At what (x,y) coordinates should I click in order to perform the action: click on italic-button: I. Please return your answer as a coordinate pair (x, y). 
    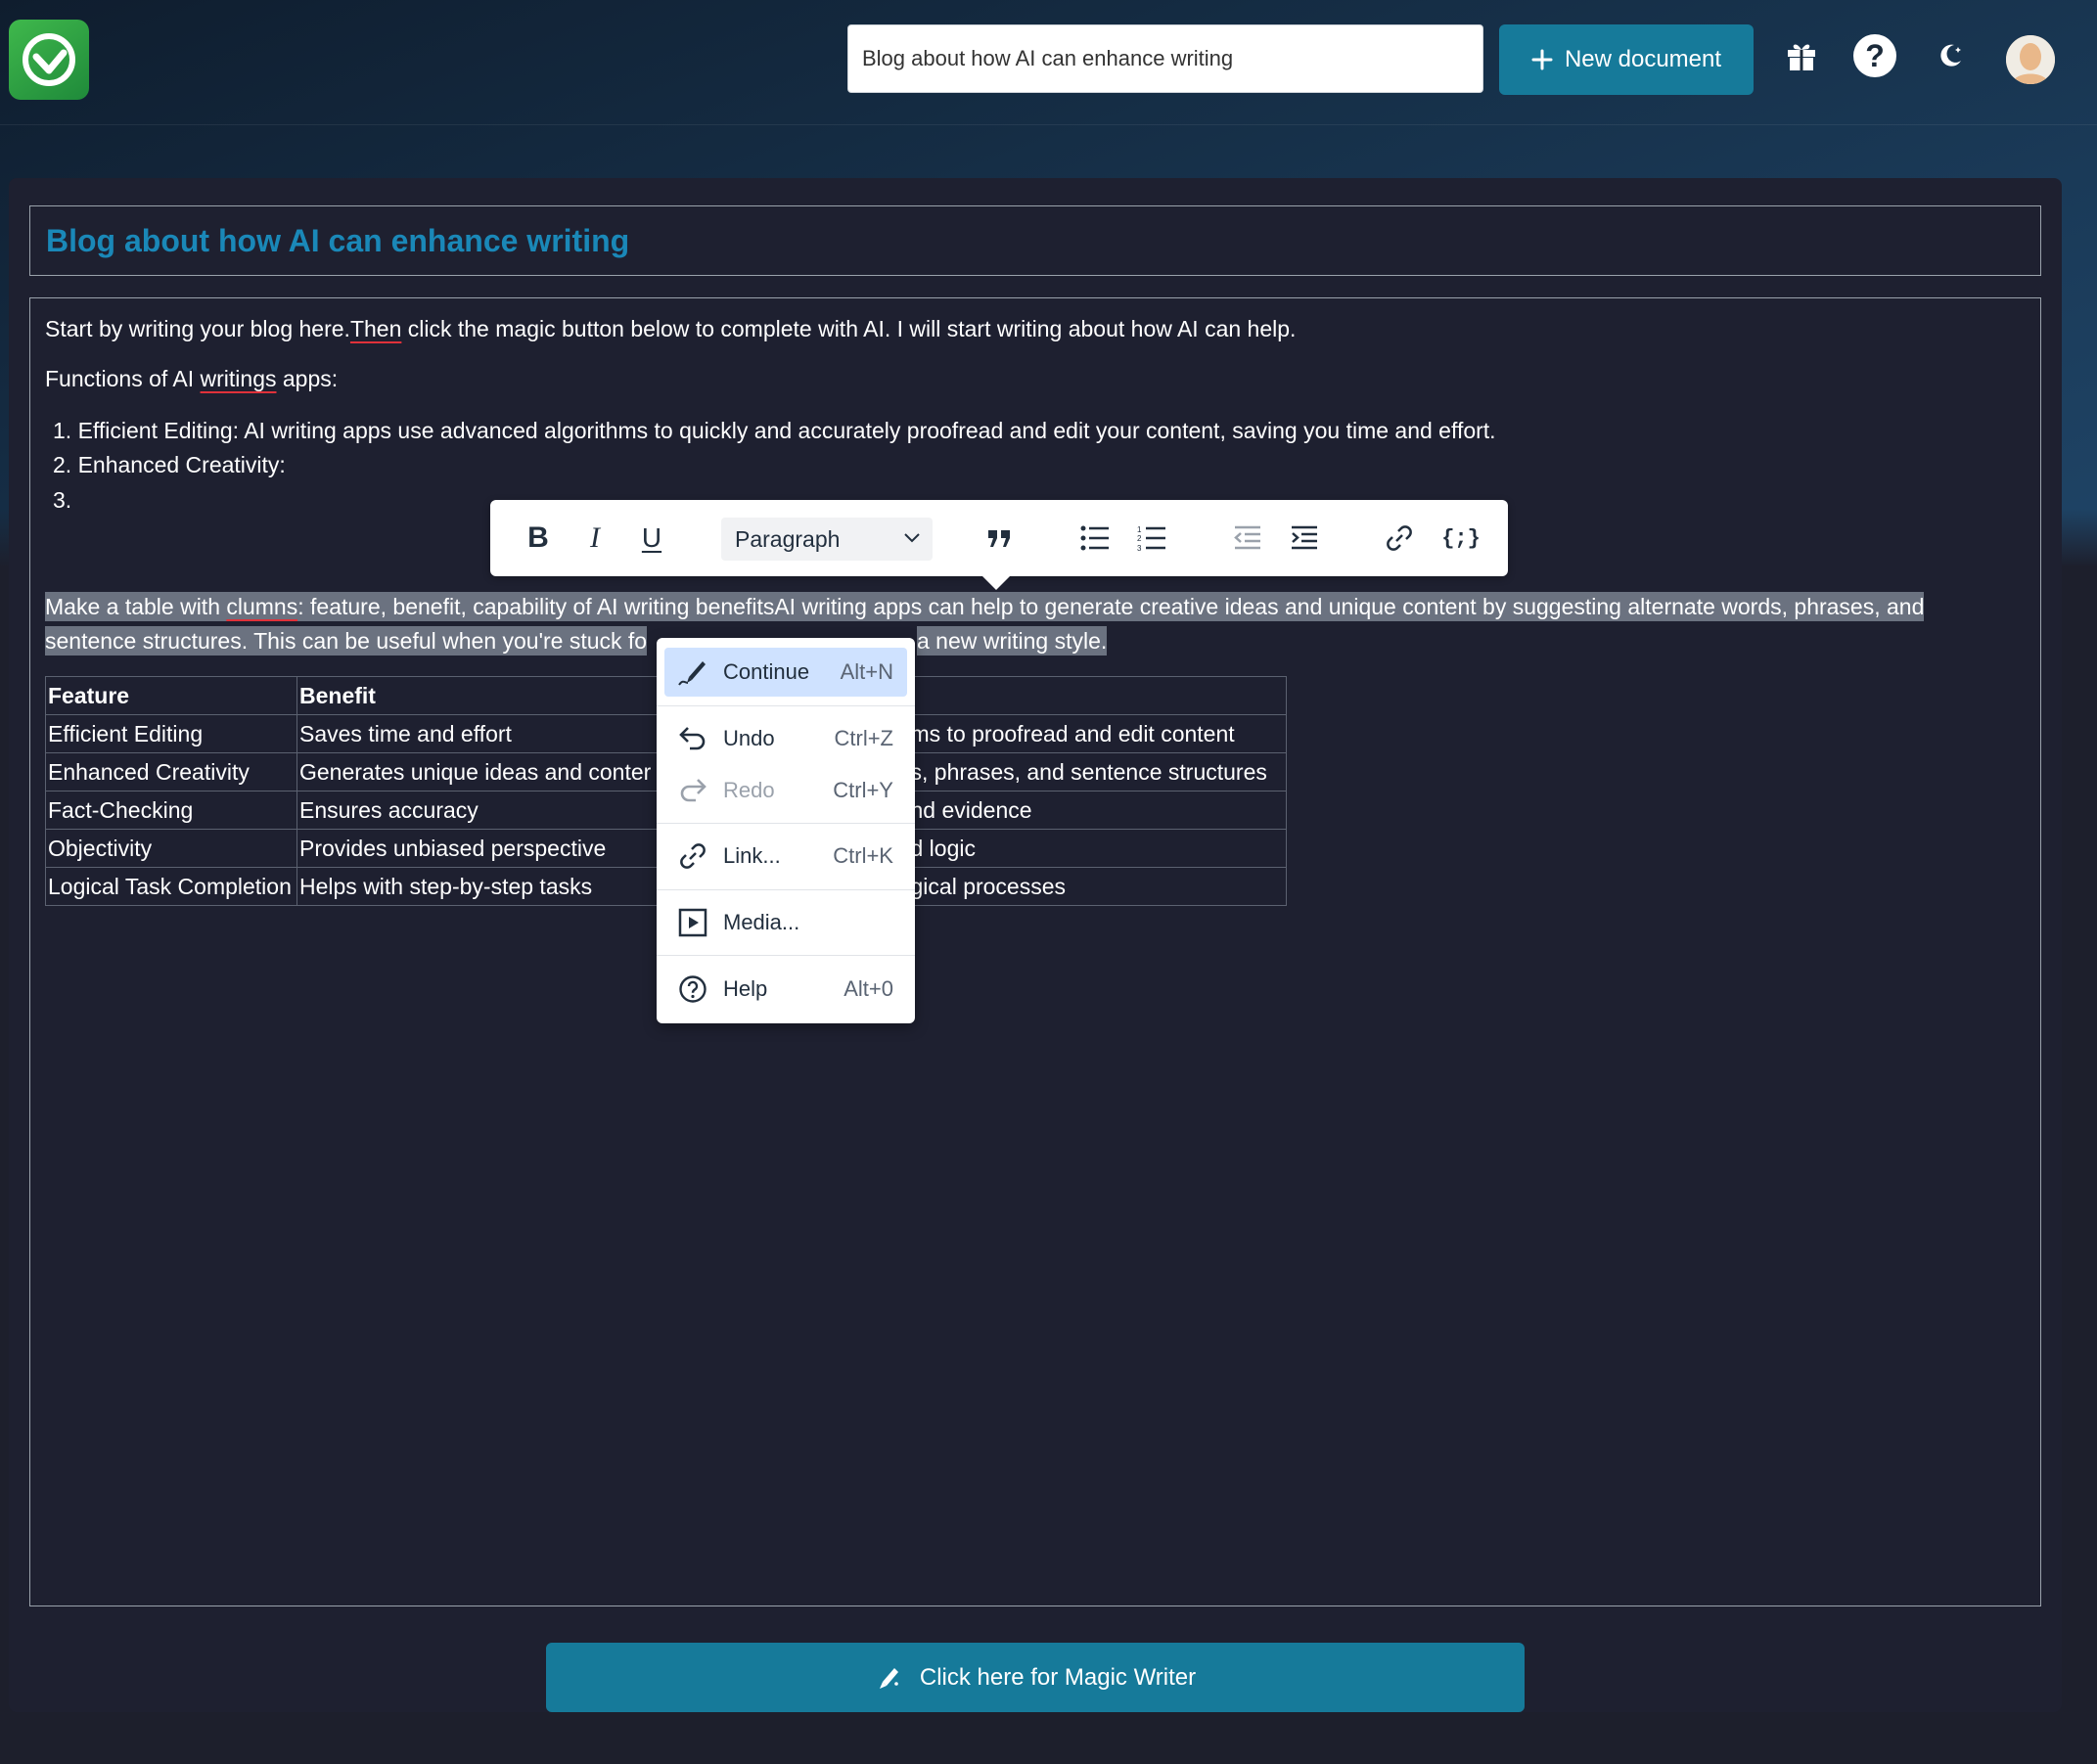
    Looking at the image, I should click on (595, 538).